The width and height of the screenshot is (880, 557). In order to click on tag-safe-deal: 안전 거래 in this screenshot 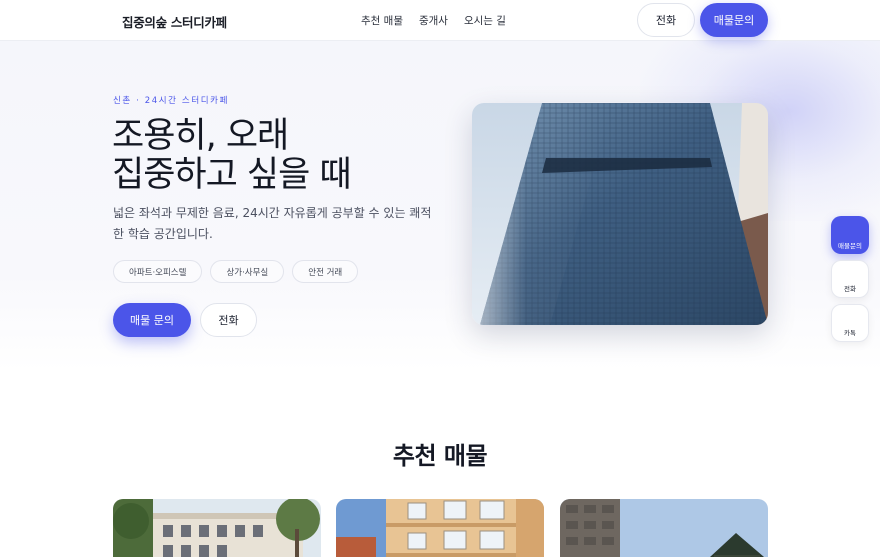, I will do `click(325, 271)`.